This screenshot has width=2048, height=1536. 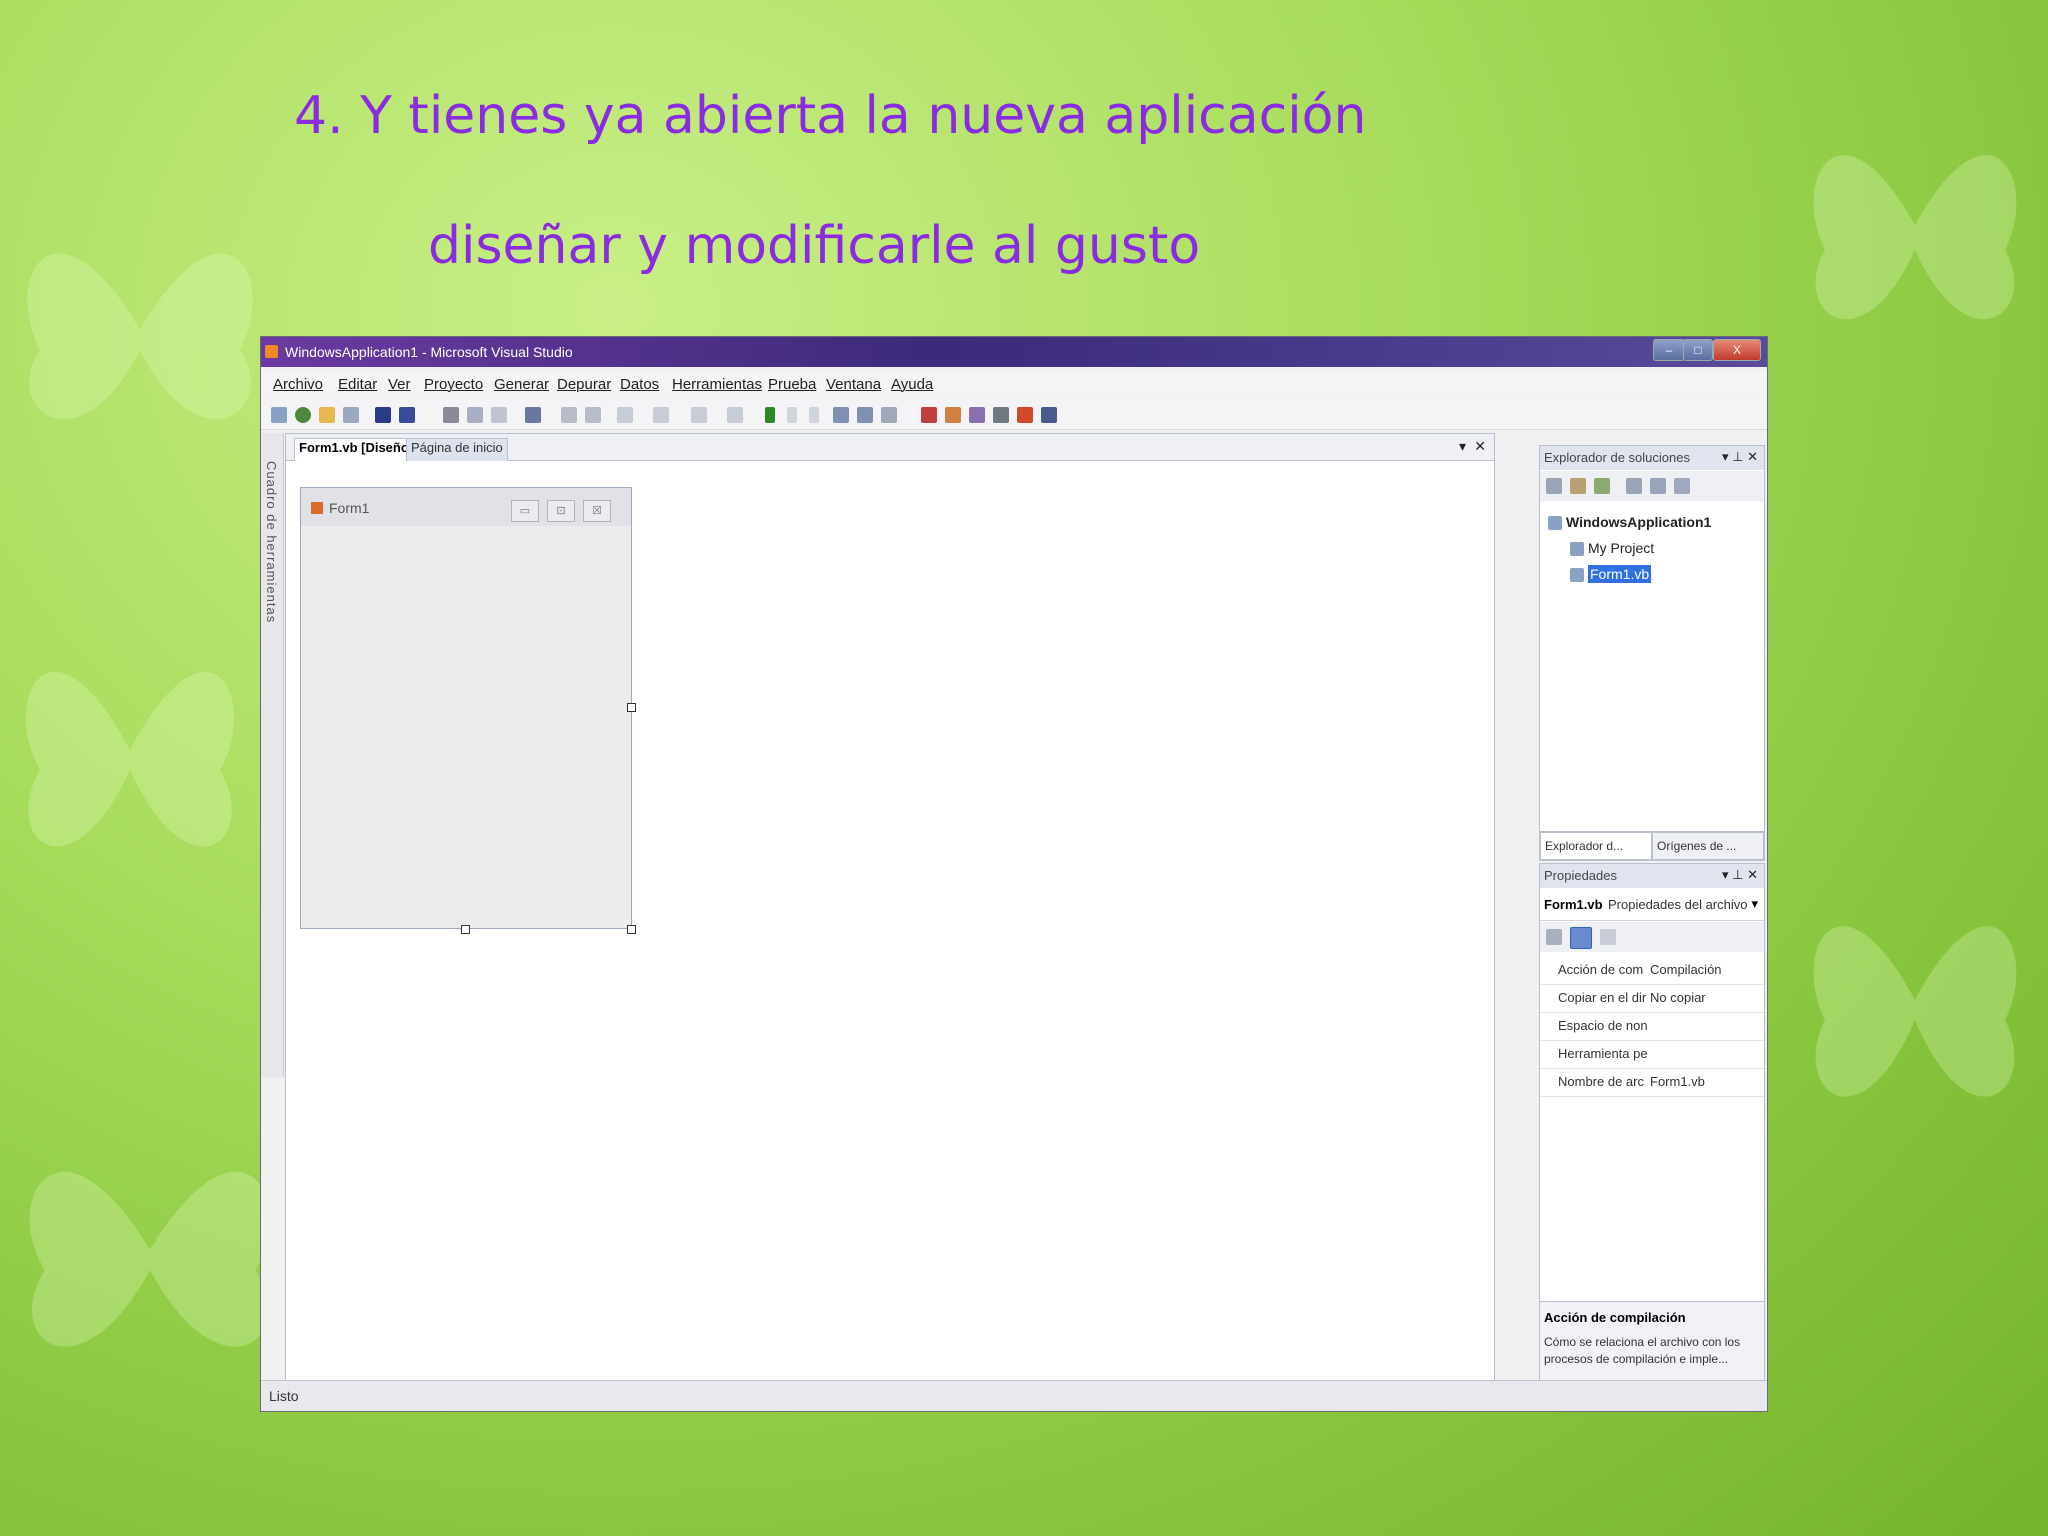 I want to click on step-over-icon, so click(x=865, y=415).